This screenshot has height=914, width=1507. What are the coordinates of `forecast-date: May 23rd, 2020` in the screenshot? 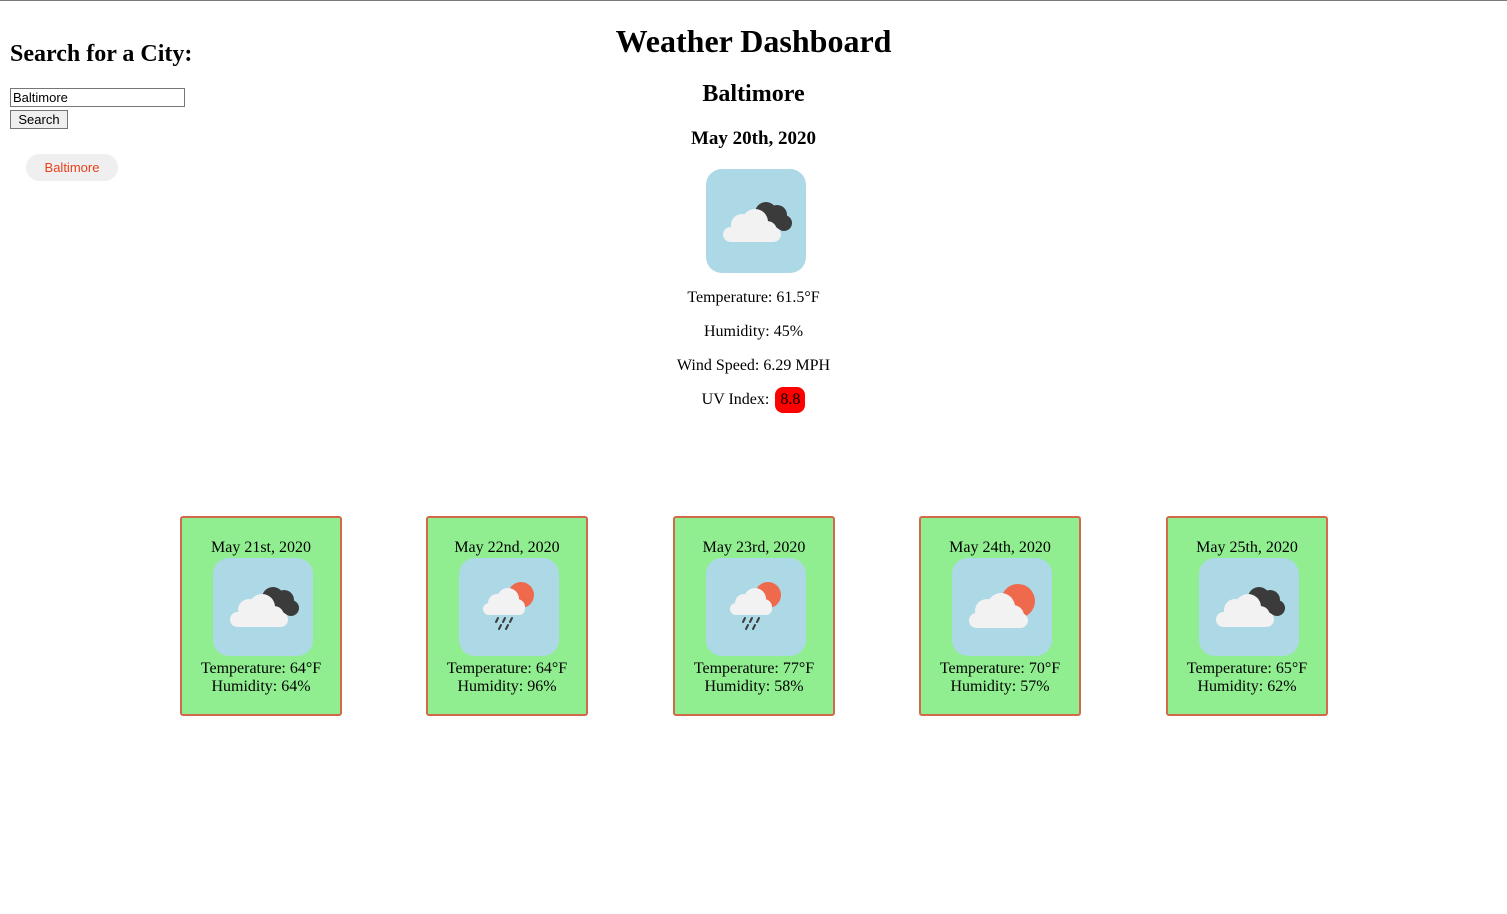 It's located at (754, 547).